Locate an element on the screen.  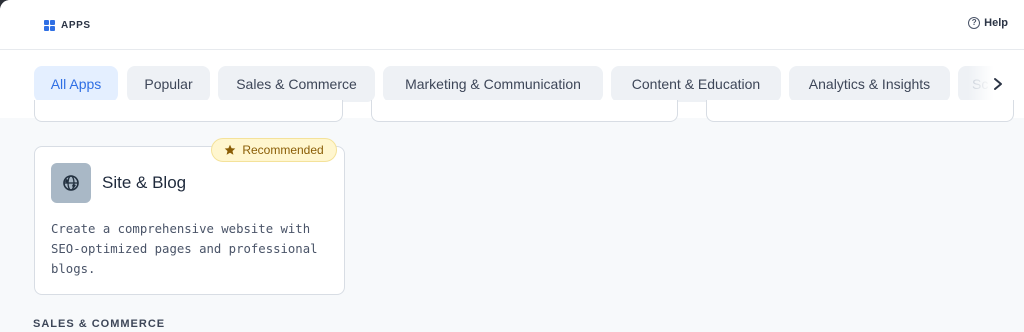
apps-brand: APPS is located at coordinates (67, 25).